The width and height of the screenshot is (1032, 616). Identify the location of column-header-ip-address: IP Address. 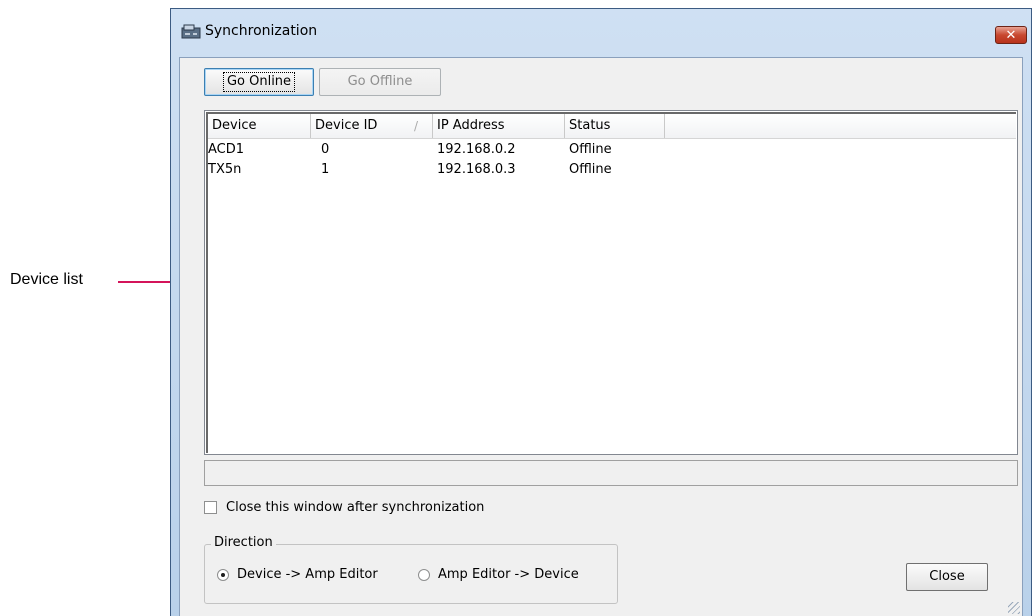
(499, 126).